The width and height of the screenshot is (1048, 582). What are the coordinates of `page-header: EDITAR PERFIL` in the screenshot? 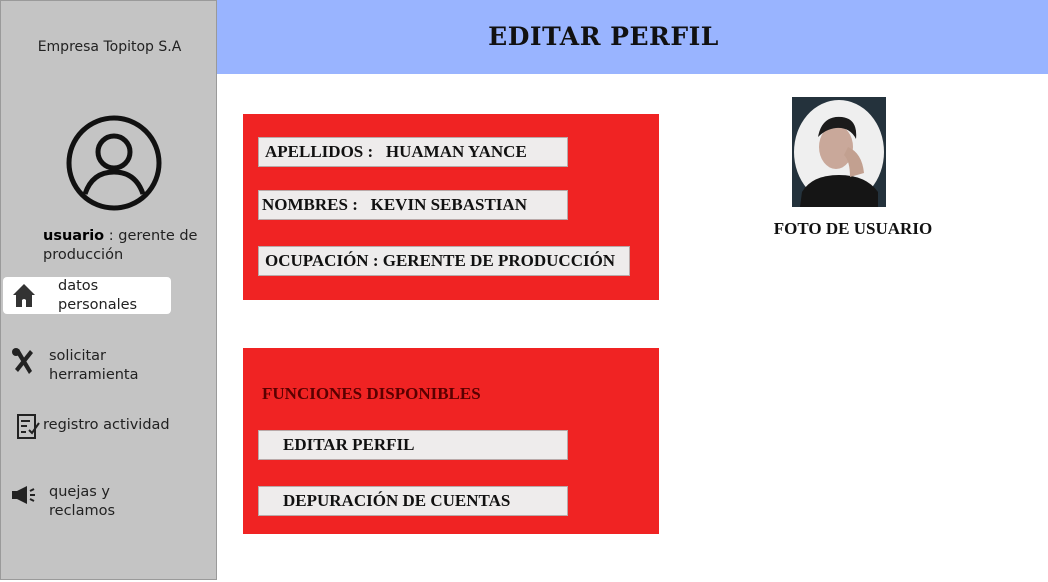 It's located at (632, 37).